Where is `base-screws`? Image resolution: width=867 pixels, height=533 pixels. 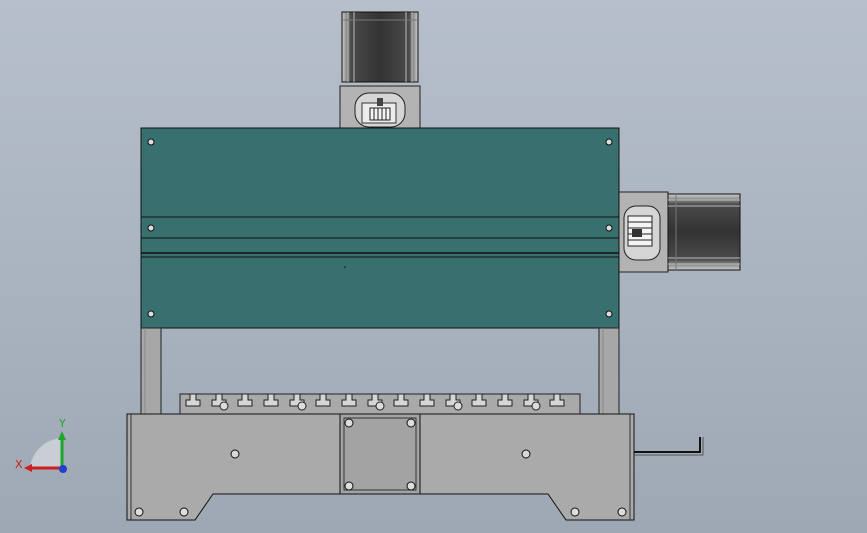 base-screws is located at coordinates (380, 512).